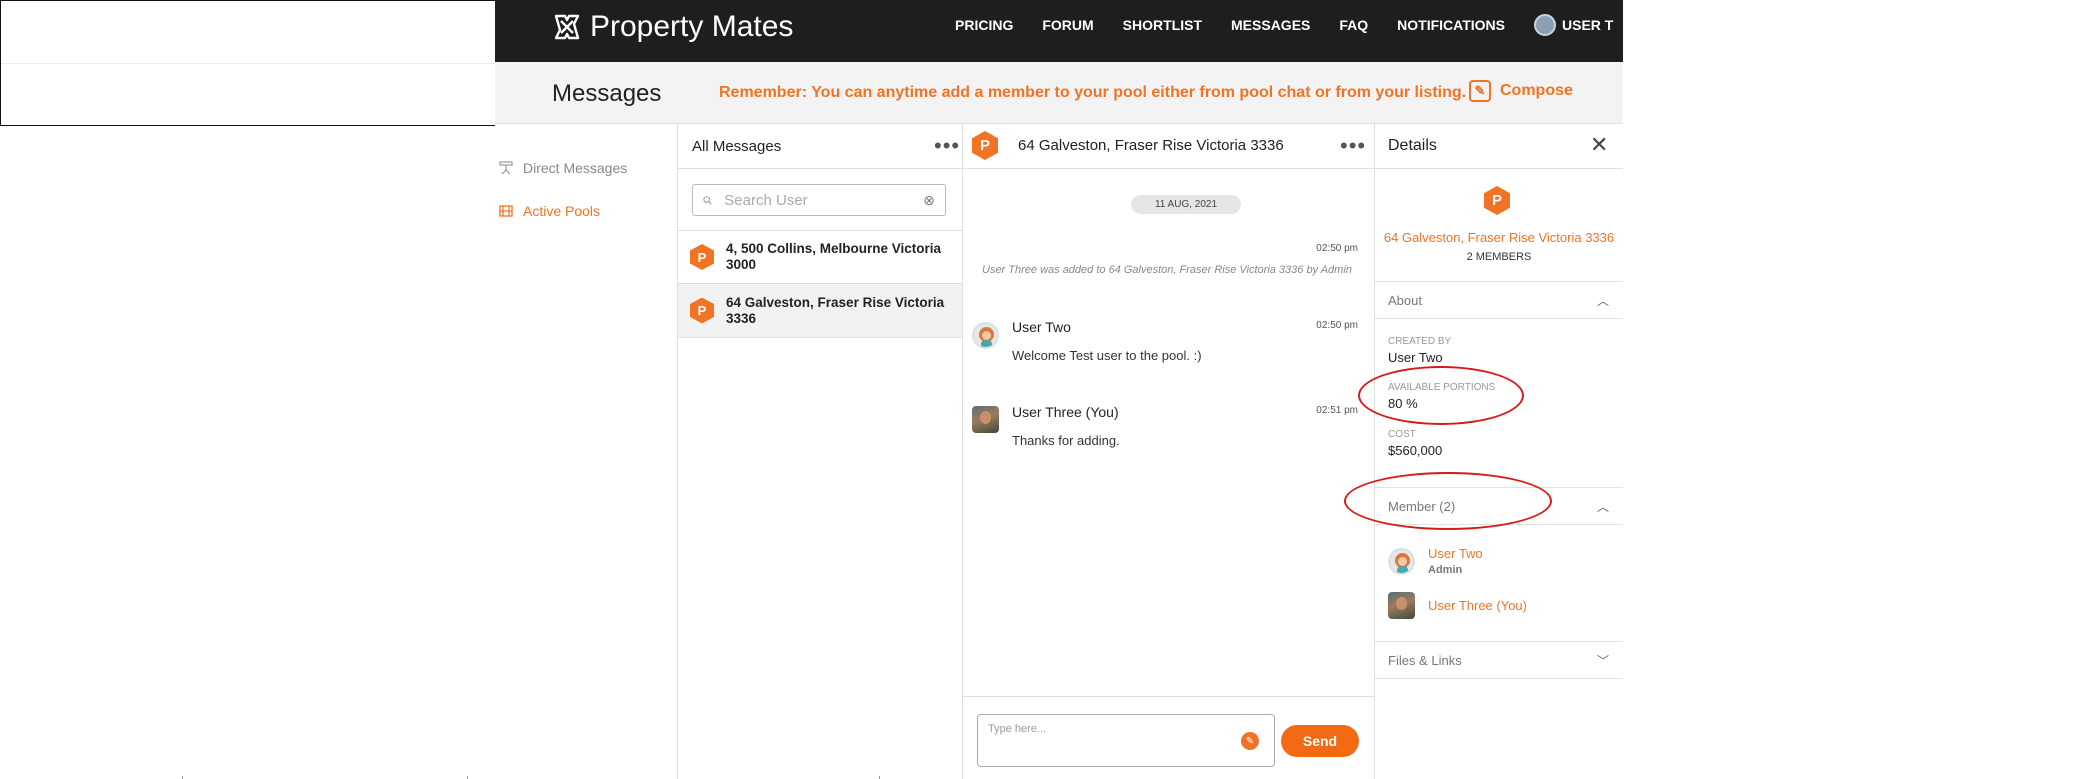 The width and height of the screenshot is (2099, 779). I want to click on attach-icon: ✎, so click(1250, 741).